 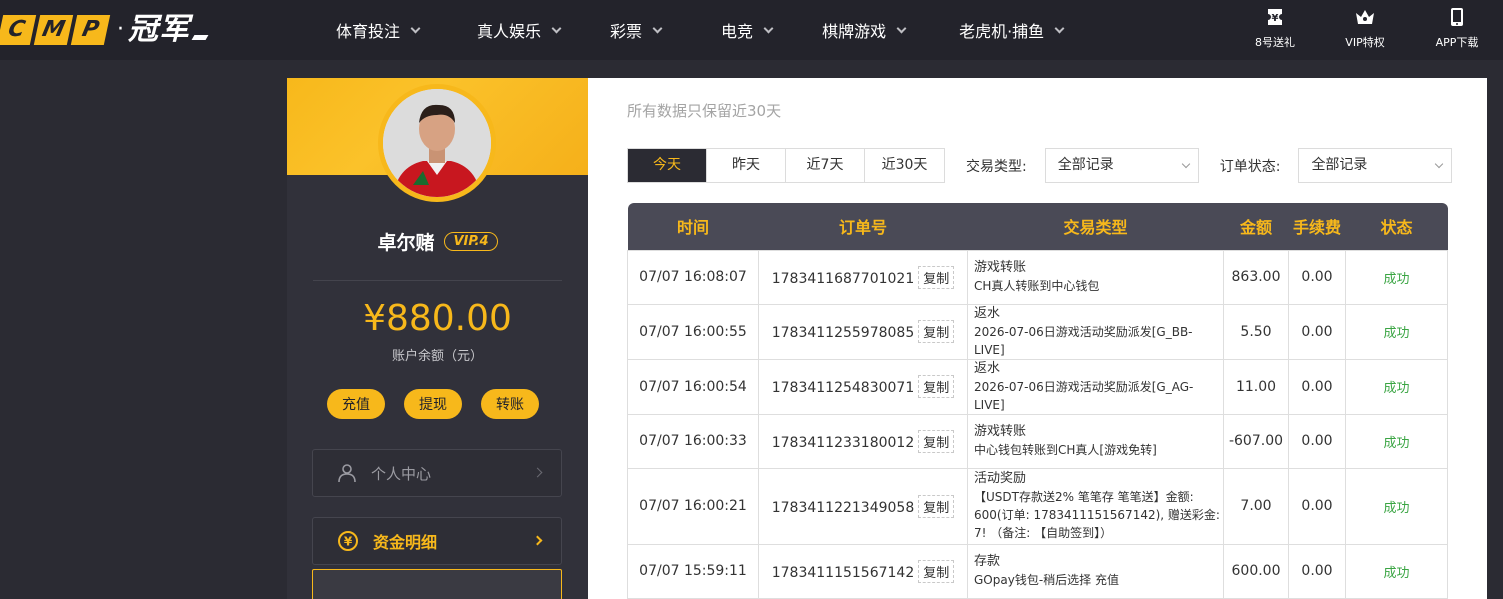 I want to click on withdraw-button: 提现, so click(x=433, y=404).